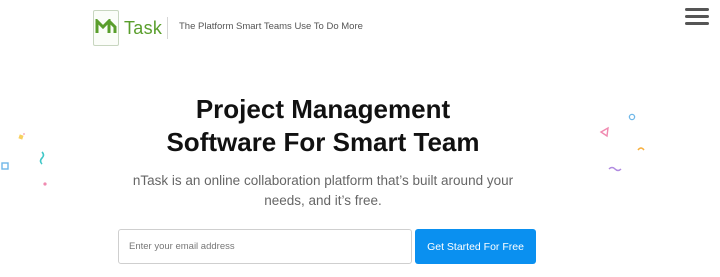 This screenshot has height=277, width=720. What do you see at coordinates (106, 28) in the screenshot?
I see `ntask-logo-icon` at bounding box center [106, 28].